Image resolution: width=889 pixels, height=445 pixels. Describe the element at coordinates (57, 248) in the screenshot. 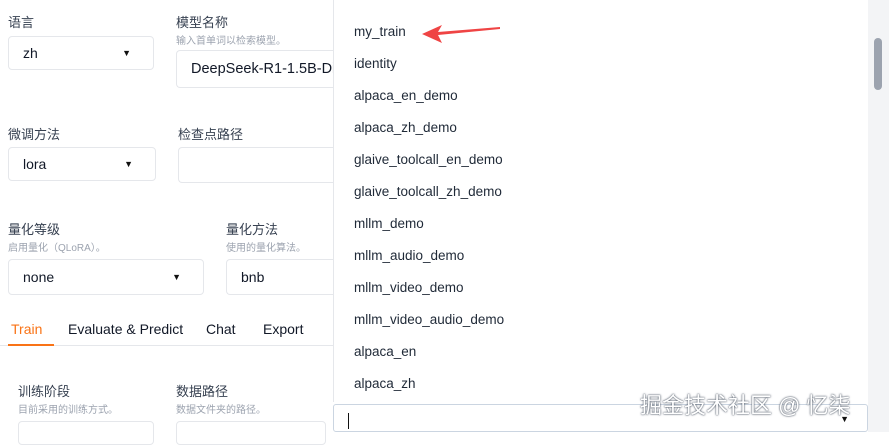

I see `quant-level-hint: 启用量化（QLoRA）。` at that location.